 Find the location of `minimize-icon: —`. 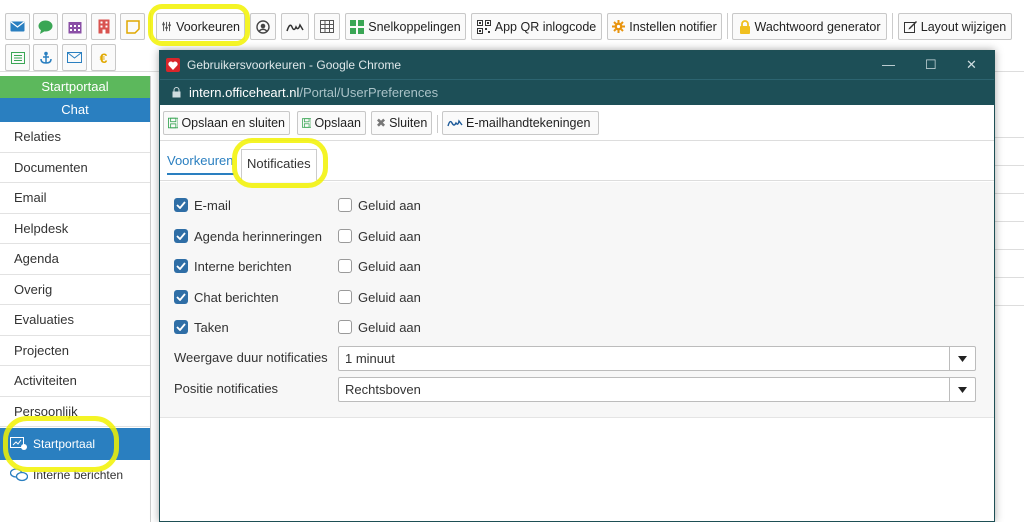

minimize-icon: — is located at coordinates (888, 64).